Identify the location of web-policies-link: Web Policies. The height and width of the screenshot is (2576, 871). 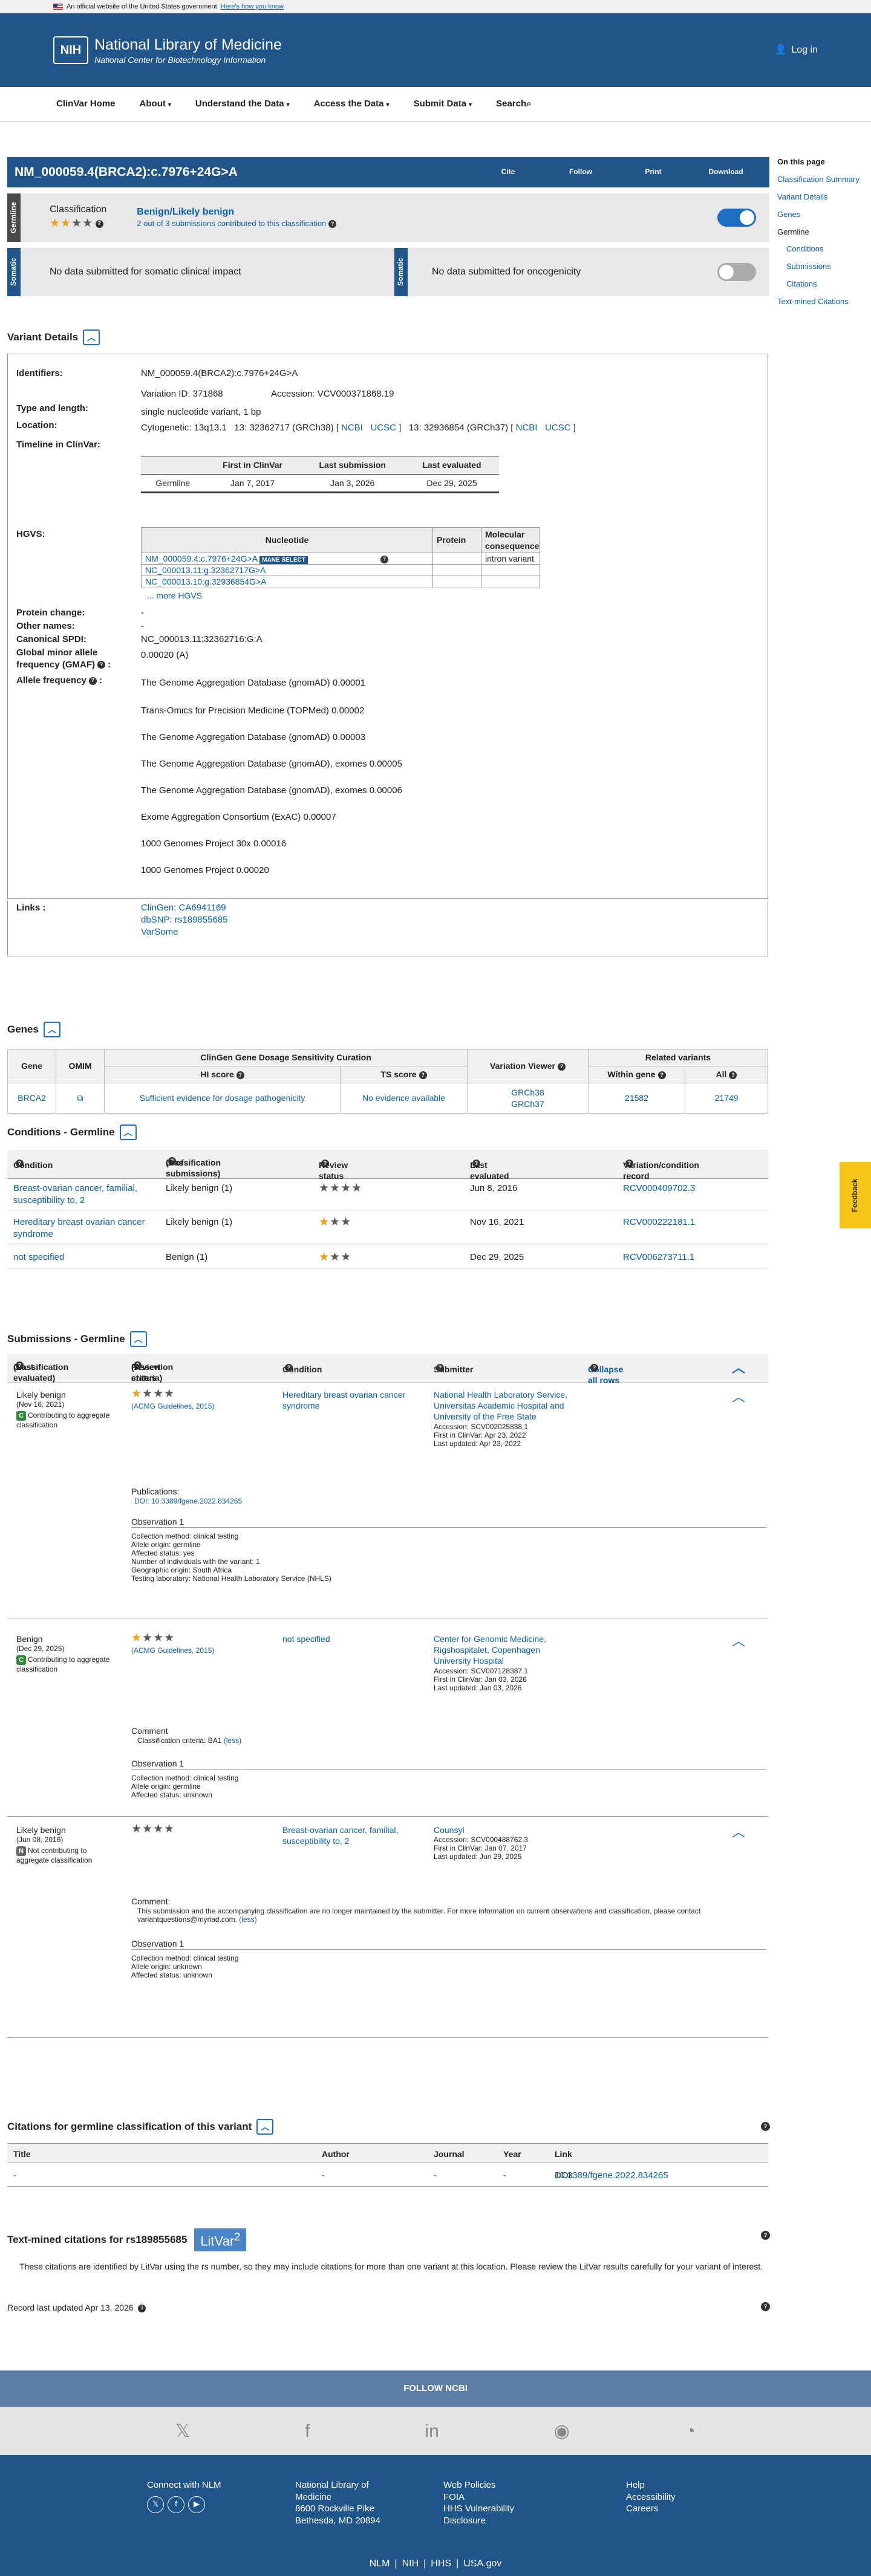
(497, 2485).